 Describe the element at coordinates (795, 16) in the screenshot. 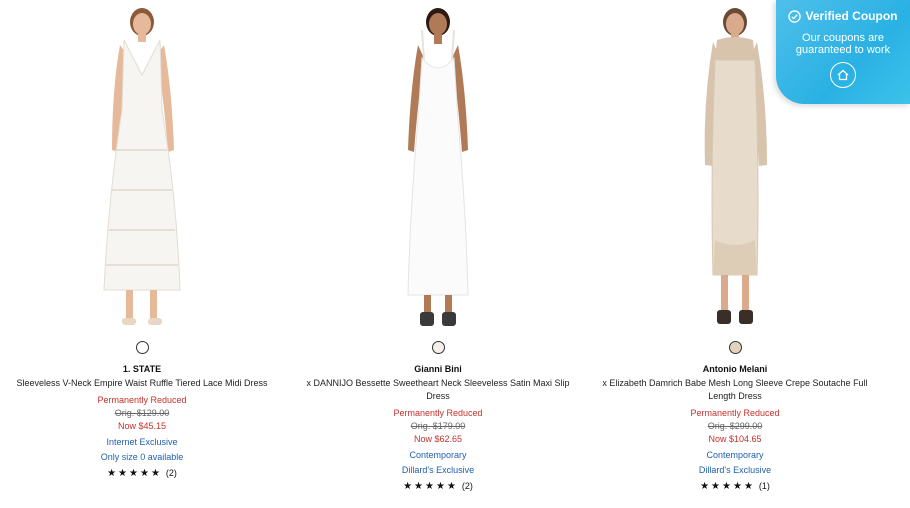

I see `check-circle-icon` at that location.